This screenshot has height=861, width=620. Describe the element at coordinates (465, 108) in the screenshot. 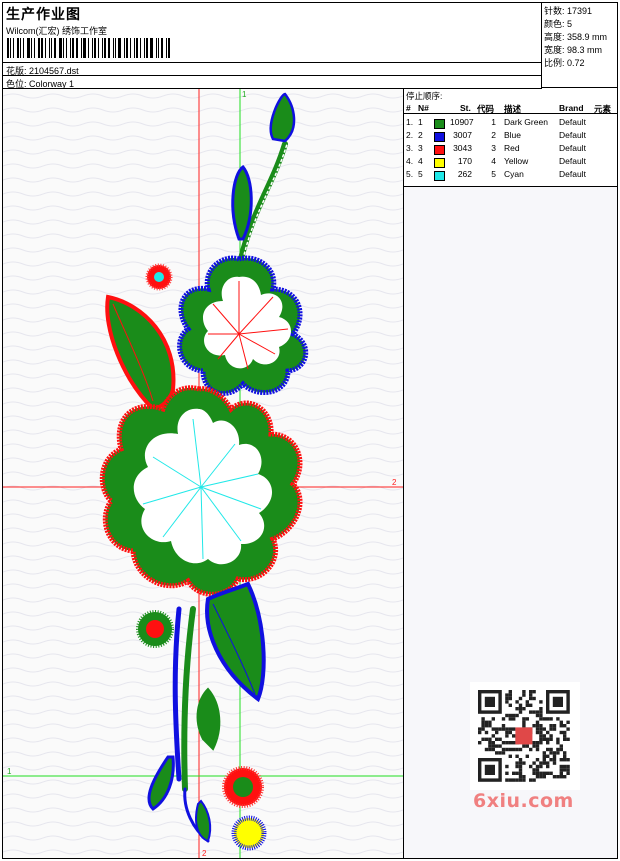

I see `col-header-st: St.` at that location.